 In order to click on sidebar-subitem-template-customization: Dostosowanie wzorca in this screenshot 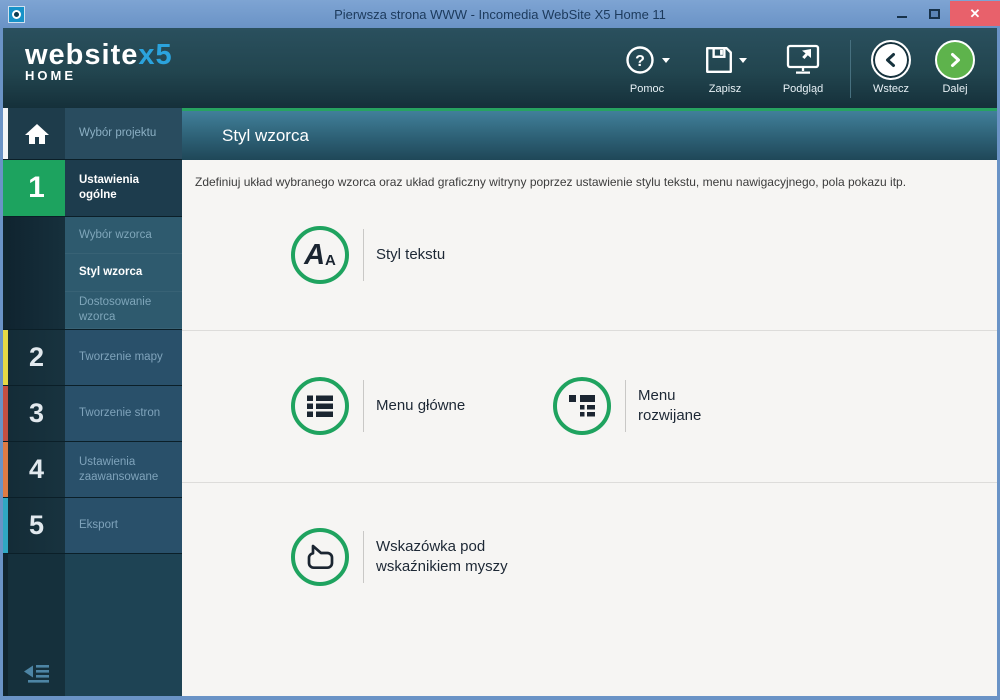, I will do `click(123, 310)`.